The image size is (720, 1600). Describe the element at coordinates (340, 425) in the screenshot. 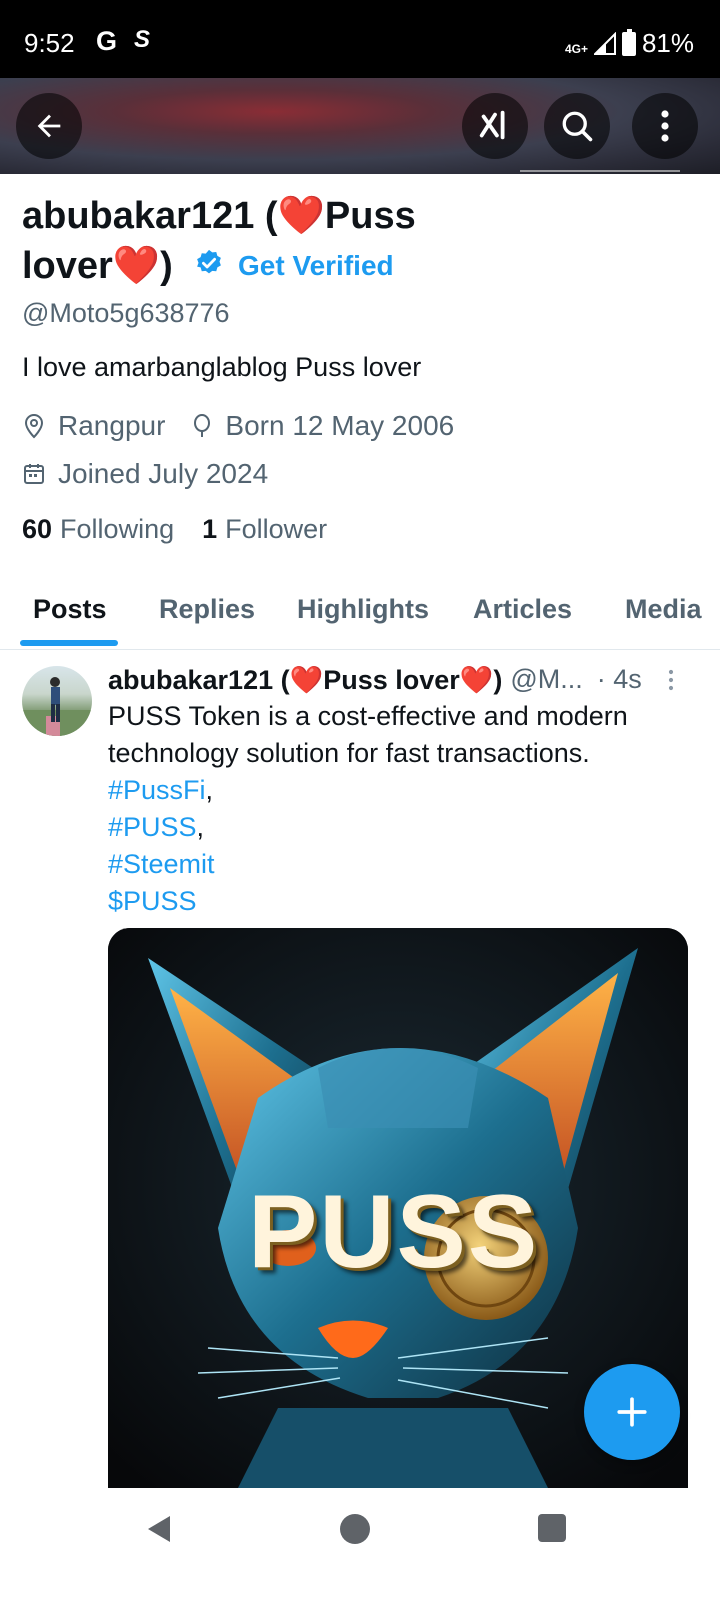

I see `birthday-text: Born 12 May 2006` at that location.